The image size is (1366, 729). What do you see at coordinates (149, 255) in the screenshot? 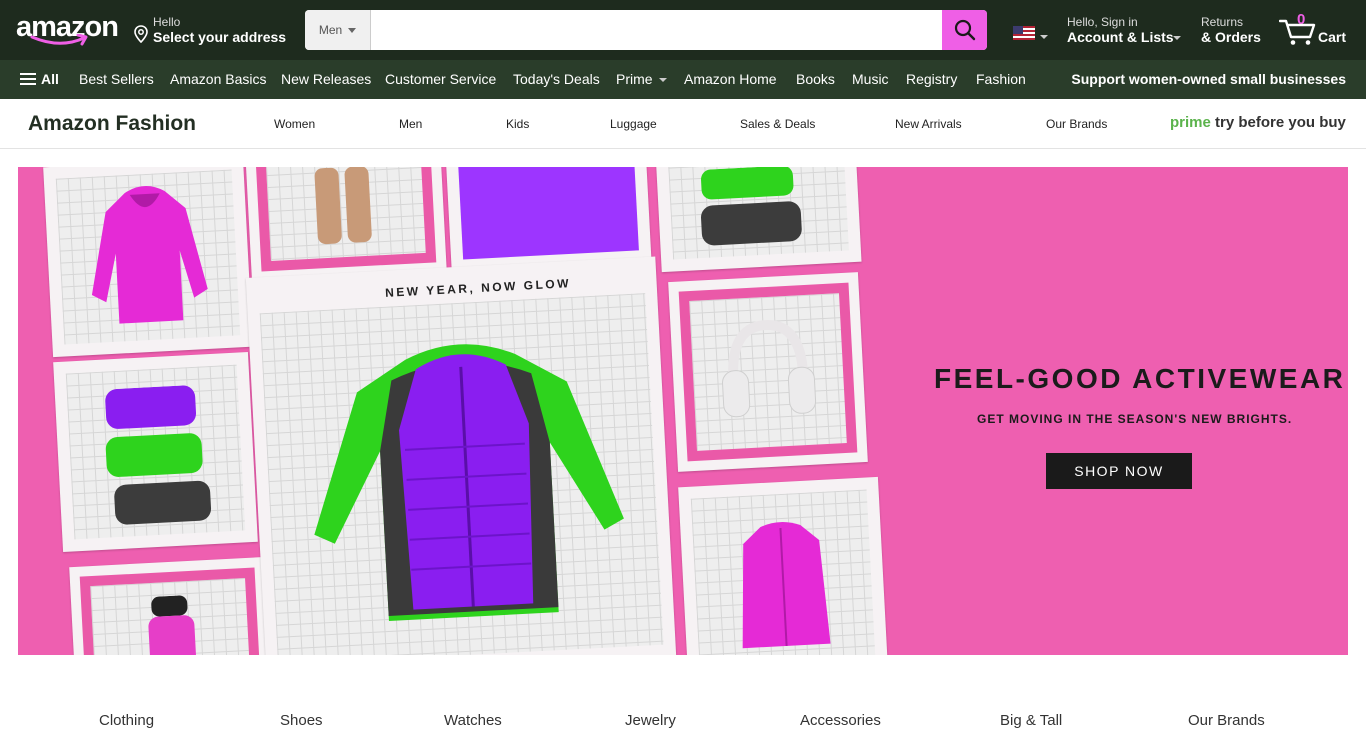
I see `hoodie-image` at bounding box center [149, 255].